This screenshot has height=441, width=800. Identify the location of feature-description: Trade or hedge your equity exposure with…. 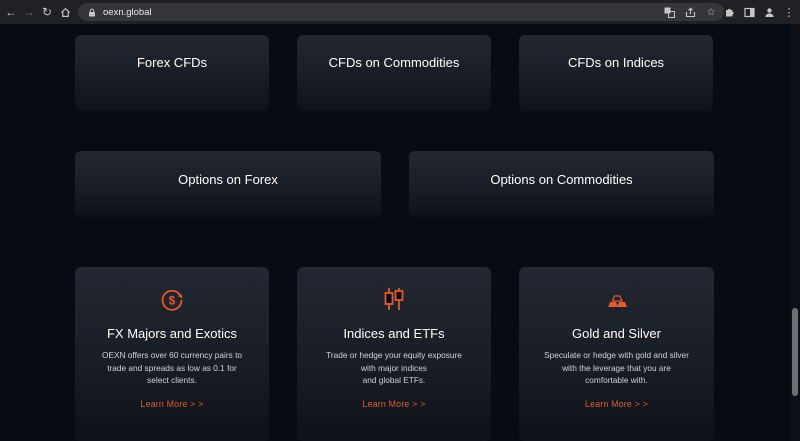
(394, 368).